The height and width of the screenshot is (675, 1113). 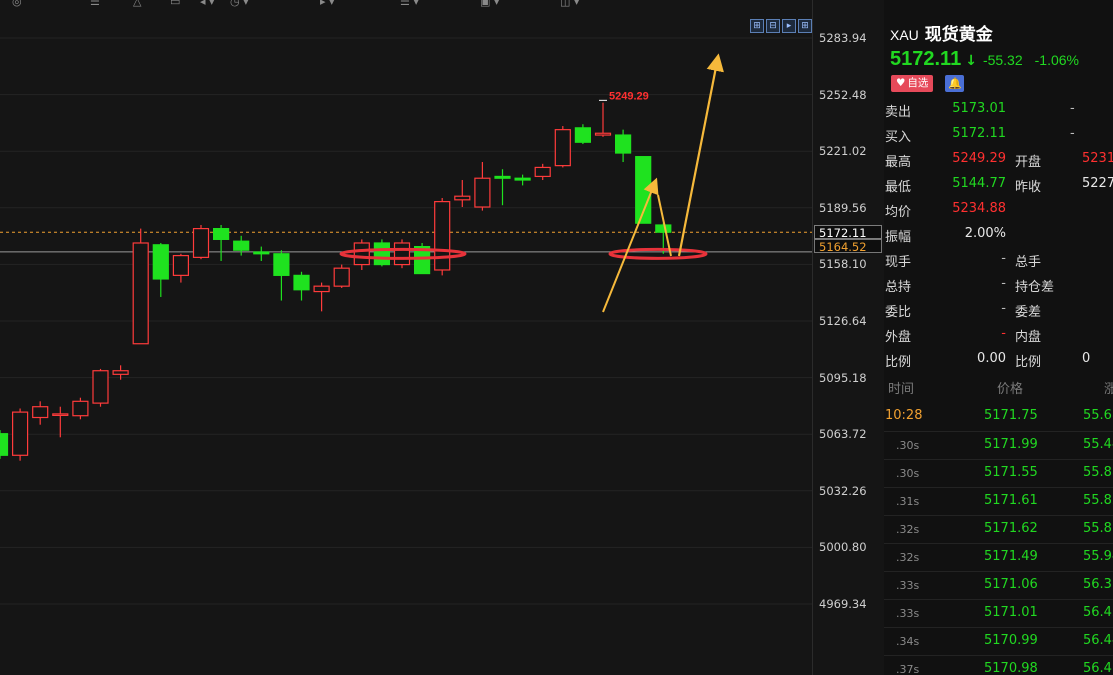 I want to click on grid-icon: ⊞, so click(x=805, y=26).